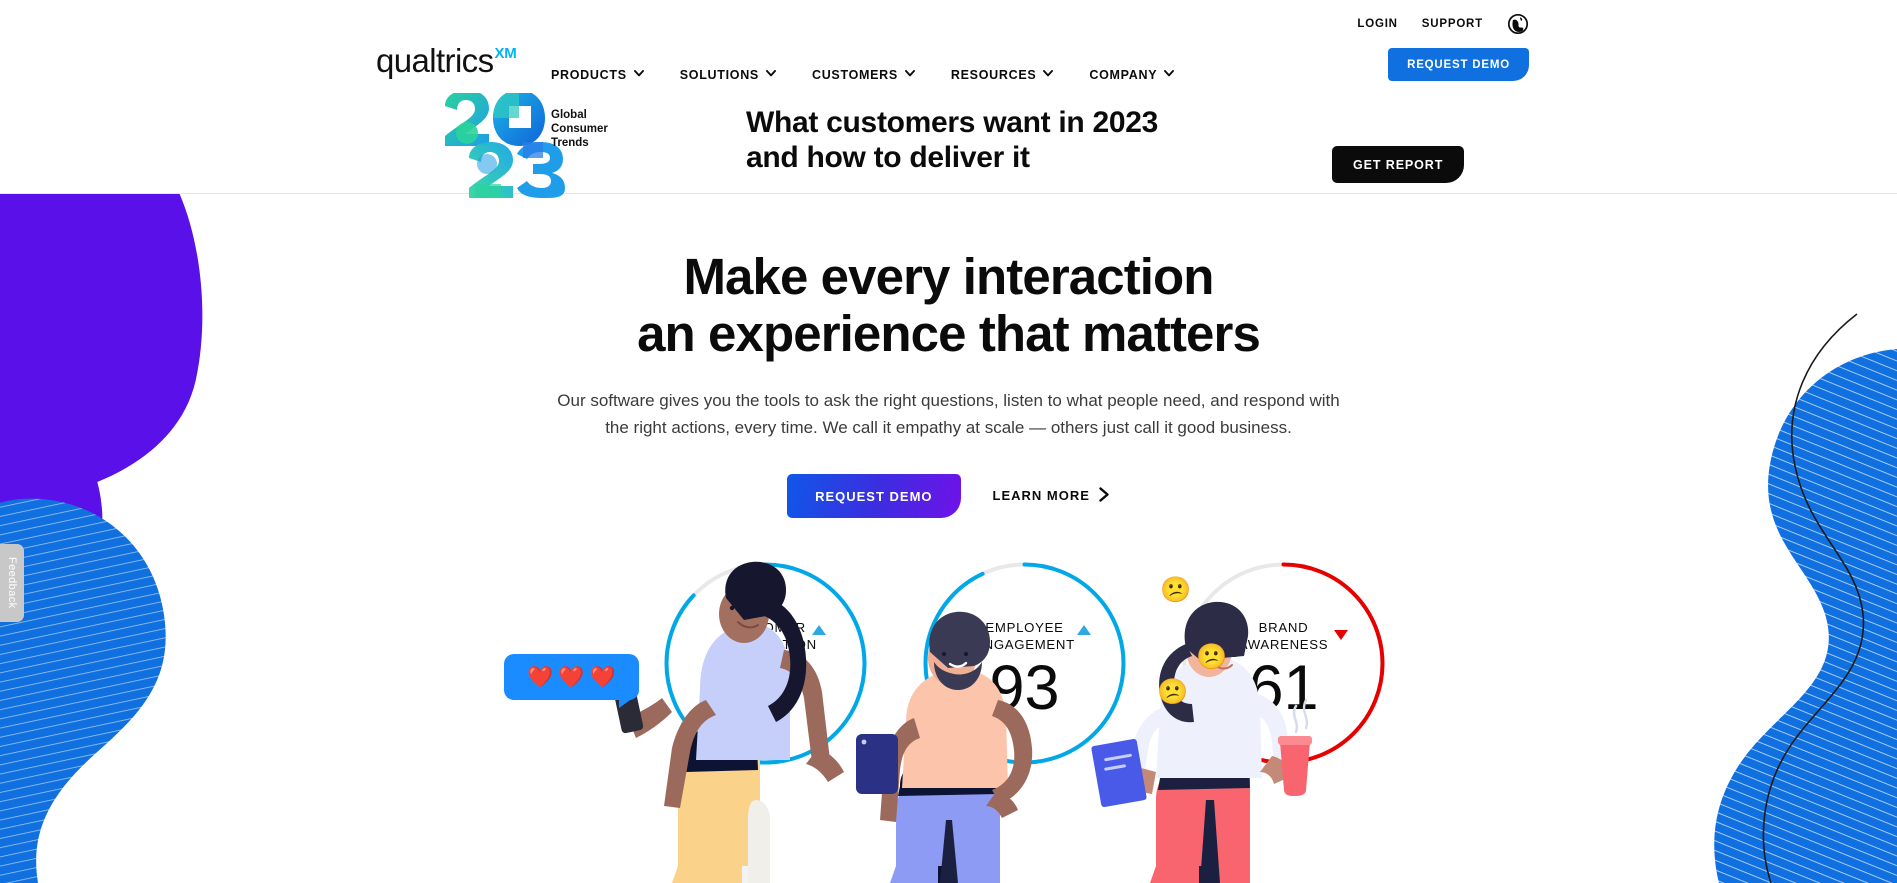 Image resolution: width=1897 pixels, height=883 pixels. What do you see at coordinates (874, 495) in the screenshot?
I see `request-demo-button: REQUEST DEMO` at bounding box center [874, 495].